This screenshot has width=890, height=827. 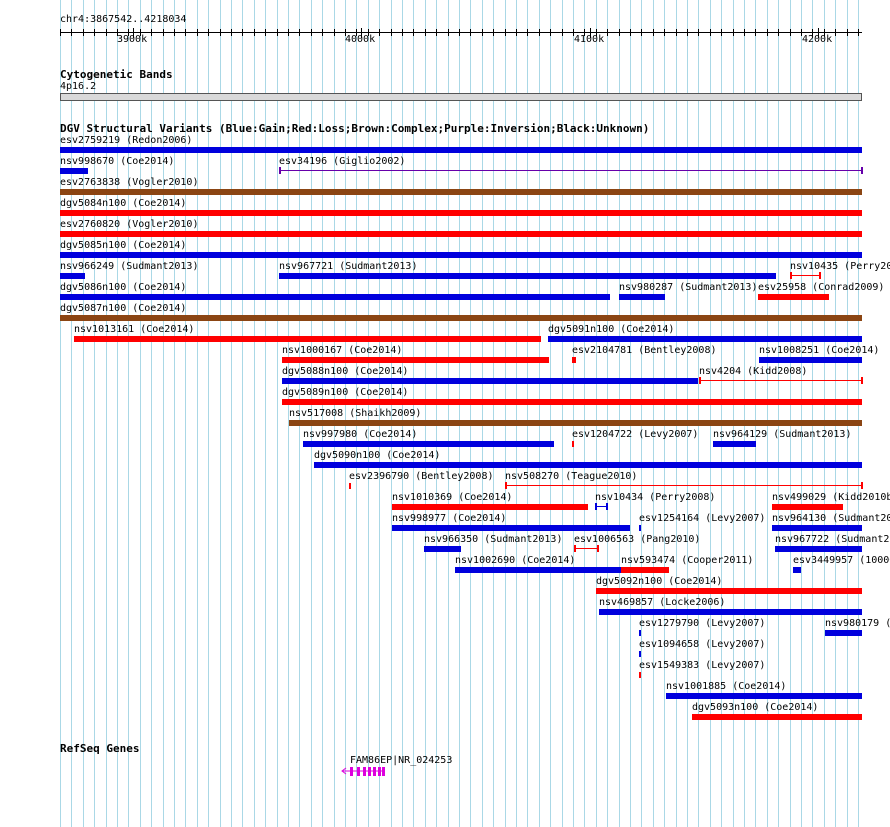 I want to click on variant-label: esv1006563 (Pang2010), so click(x=637, y=539).